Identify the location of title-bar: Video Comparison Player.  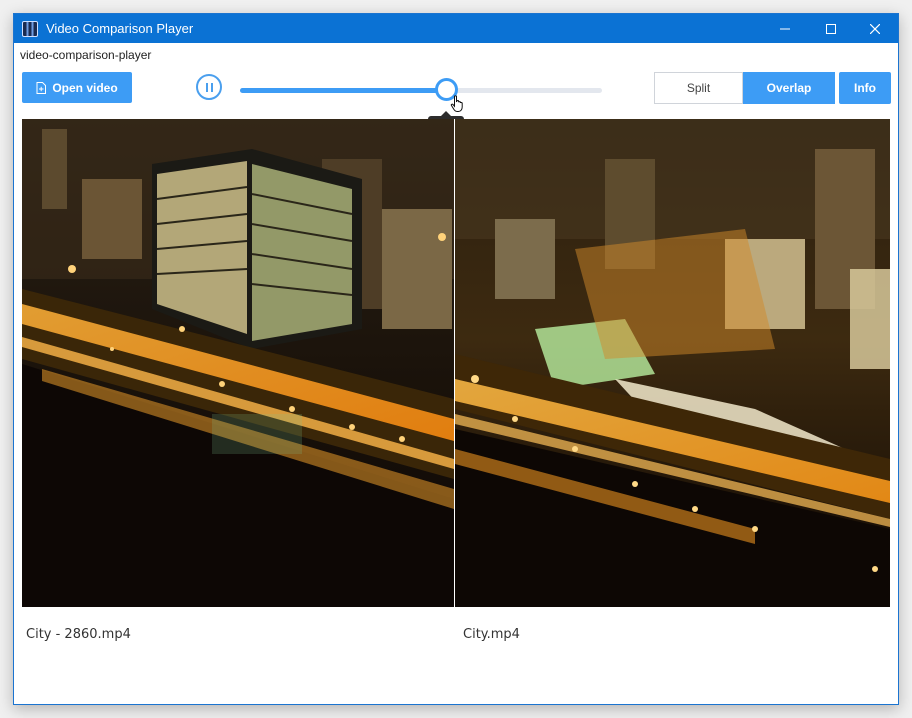
(456, 28).